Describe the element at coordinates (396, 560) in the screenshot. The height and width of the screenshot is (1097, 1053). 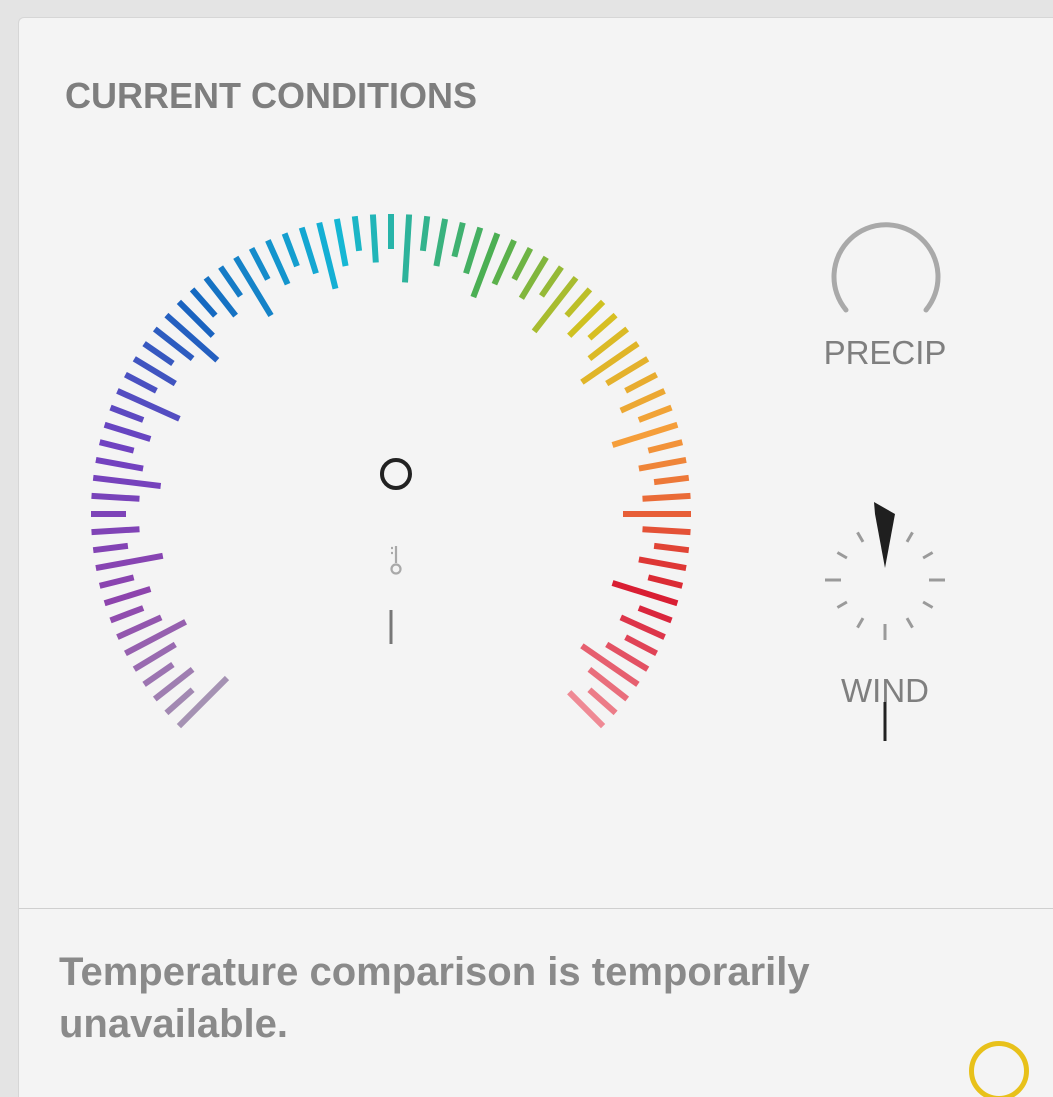
I see `thermometer-icon` at that location.